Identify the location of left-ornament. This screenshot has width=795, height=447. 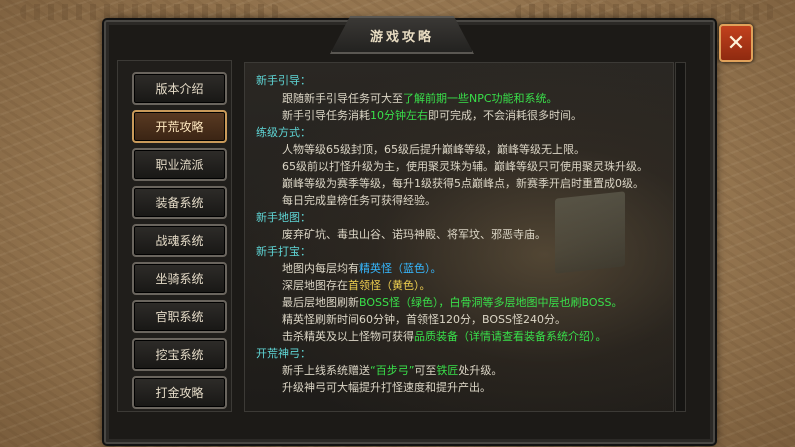
(150, 12).